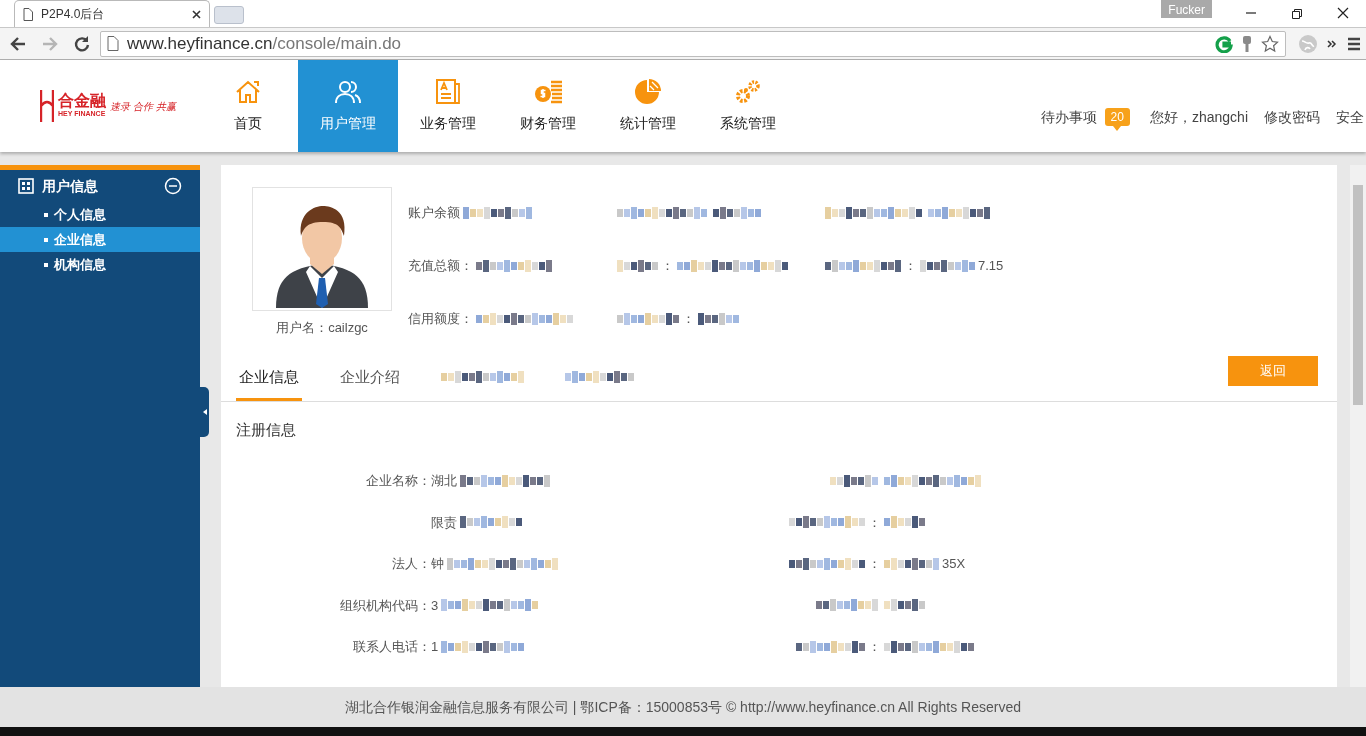 Image resolution: width=1366 pixels, height=736 pixels. What do you see at coordinates (1332, 43) in the screenshot?
I see `overflow-icon` at bounding box center [1332, 43].